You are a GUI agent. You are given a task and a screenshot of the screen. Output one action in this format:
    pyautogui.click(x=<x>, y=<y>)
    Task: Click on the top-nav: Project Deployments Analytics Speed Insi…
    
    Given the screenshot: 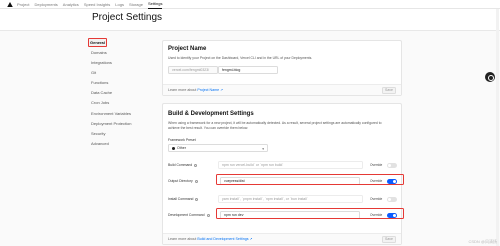 What is the action you would take?
    pyautogui.click(x=250, y=4)
    